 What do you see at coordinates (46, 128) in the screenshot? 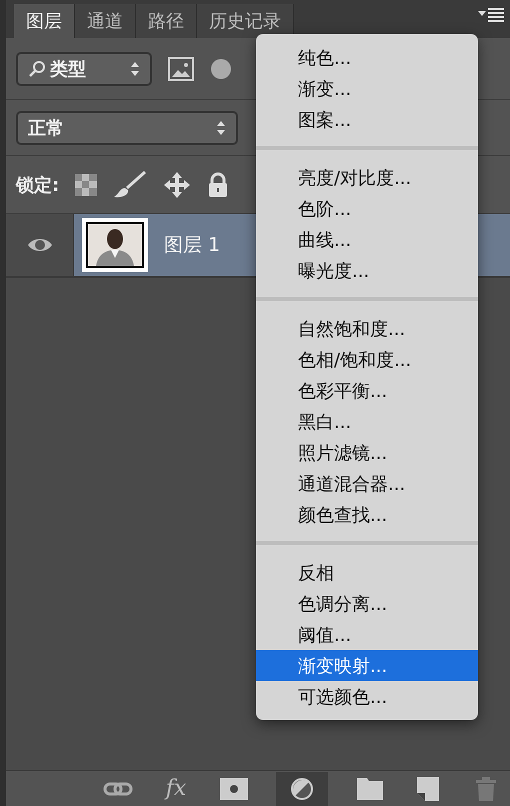
I see `blend-mode-value: 正常` at bounding box center [46, 128].